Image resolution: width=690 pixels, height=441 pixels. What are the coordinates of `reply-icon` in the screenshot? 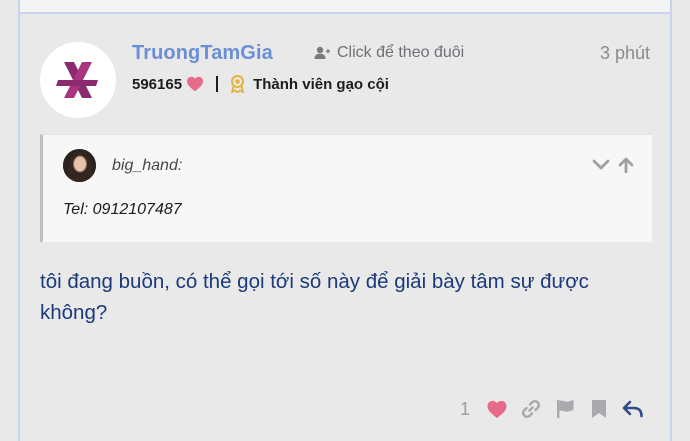 It's located at (632, 409).